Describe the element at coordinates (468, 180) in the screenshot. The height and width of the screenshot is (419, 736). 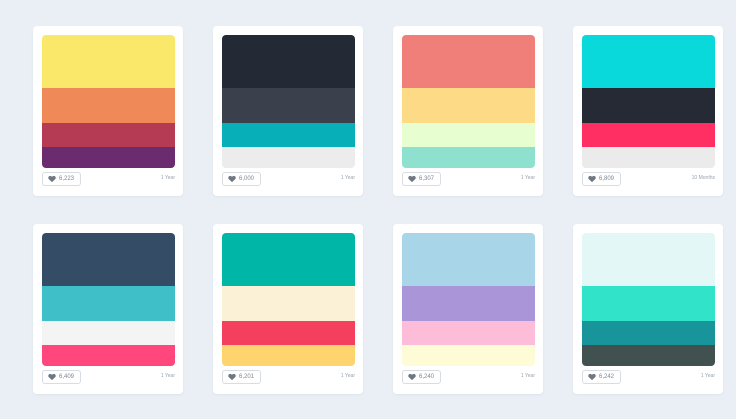
I see `card-footer: 6,307 1 Year` at that location.